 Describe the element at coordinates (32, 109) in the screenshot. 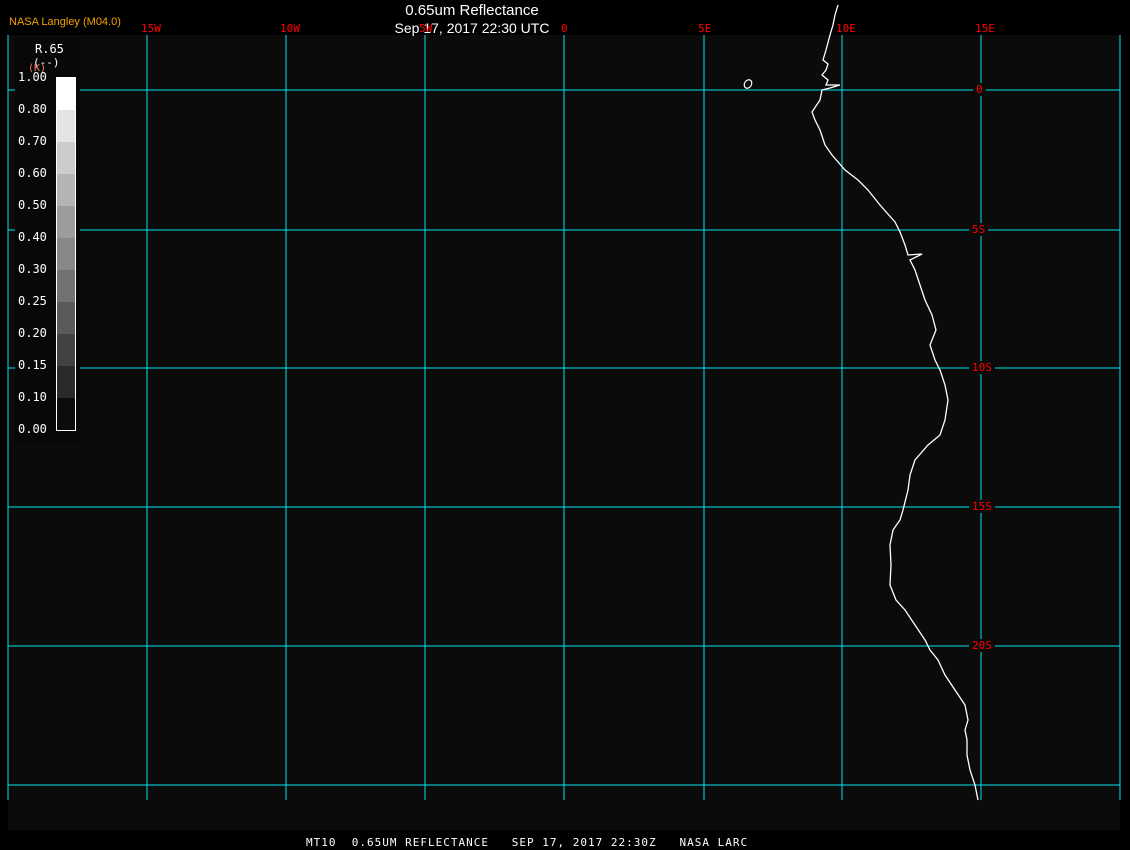

I see `colorbar-tick-label: 0.80` at that location.